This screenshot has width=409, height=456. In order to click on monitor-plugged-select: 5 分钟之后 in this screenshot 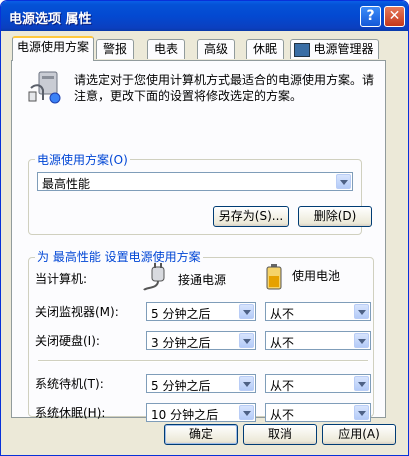, I will do `click(201, 311)`.